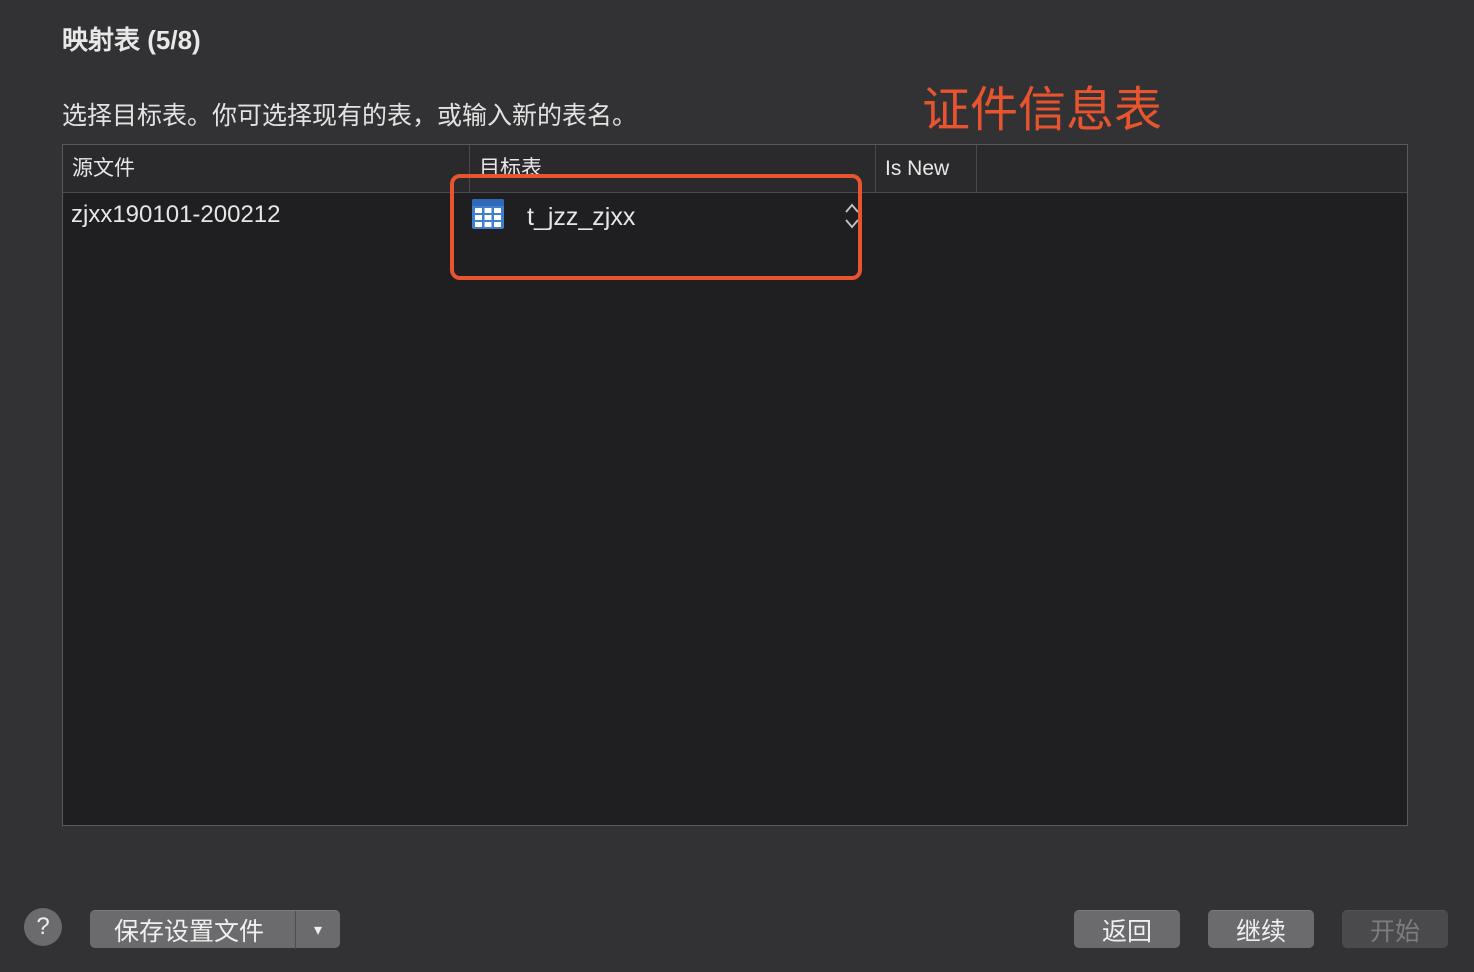 This screenshot has width=1474, height=972. What do you see at coordinates (926, 168) in the screenshot?
I see `column-header-is-new: Is New` at bounding box center [926, 168].